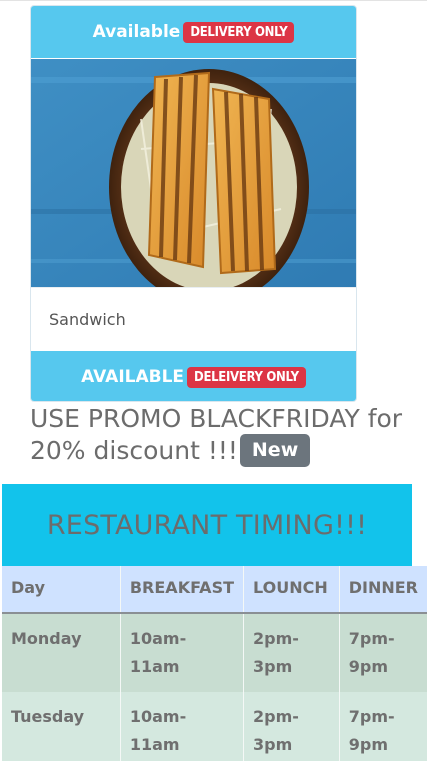 This screenshot has width=427, height=761. Describe the element at coordinates (61, 652) in the screenshot. I see `table-cell: Monday` at that location.